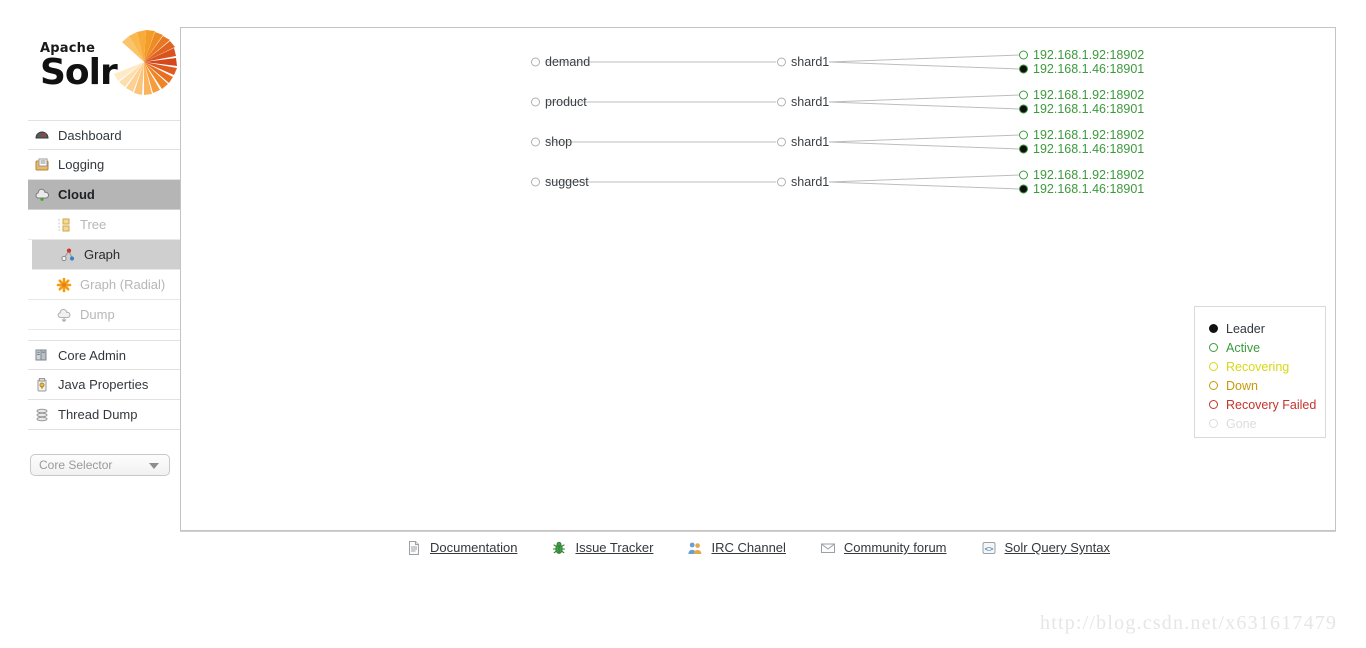 This screenshot has width=1366, height=648. I want to click on sidebar-item-cloud: Cloud, so click(104, 195).